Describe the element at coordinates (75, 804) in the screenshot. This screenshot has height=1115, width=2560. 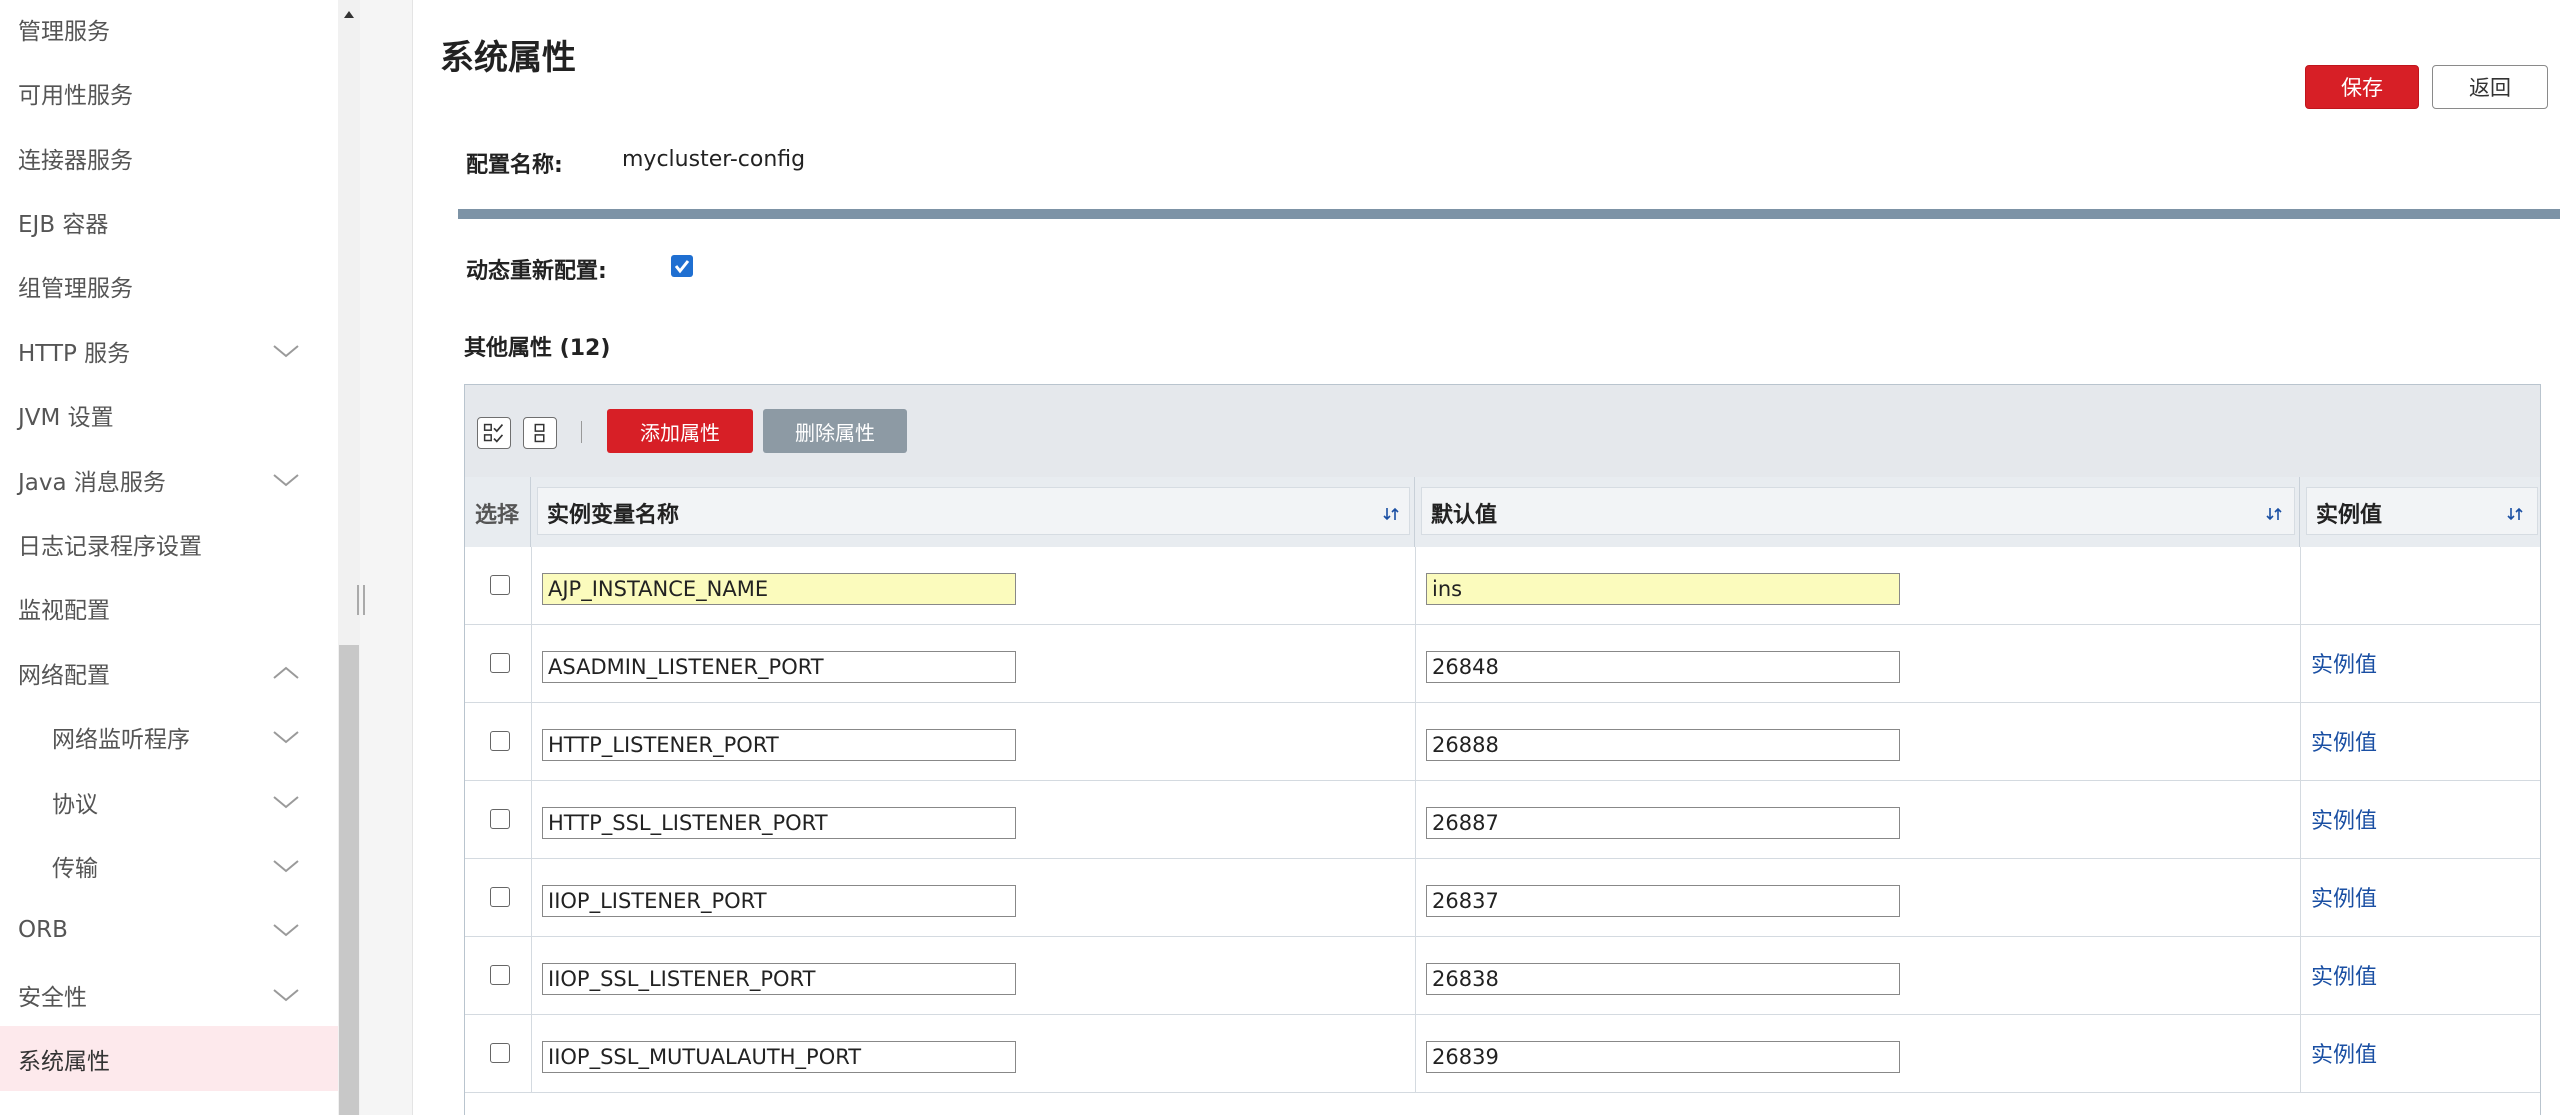
I see `sidebar-item-label: 协议` at that location.